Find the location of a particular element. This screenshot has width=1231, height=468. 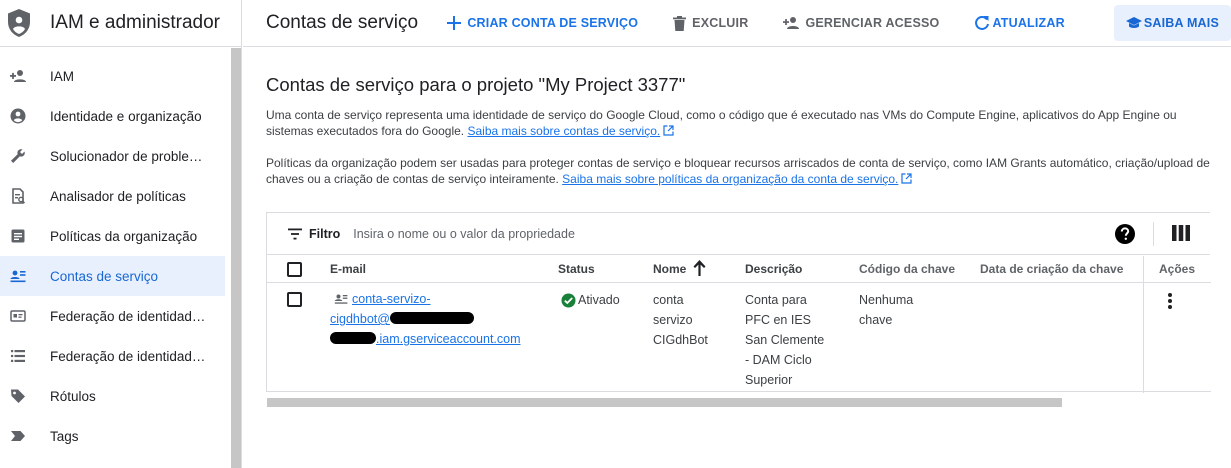

sort-arrow-up-icon is located at coordinates (699, 268).